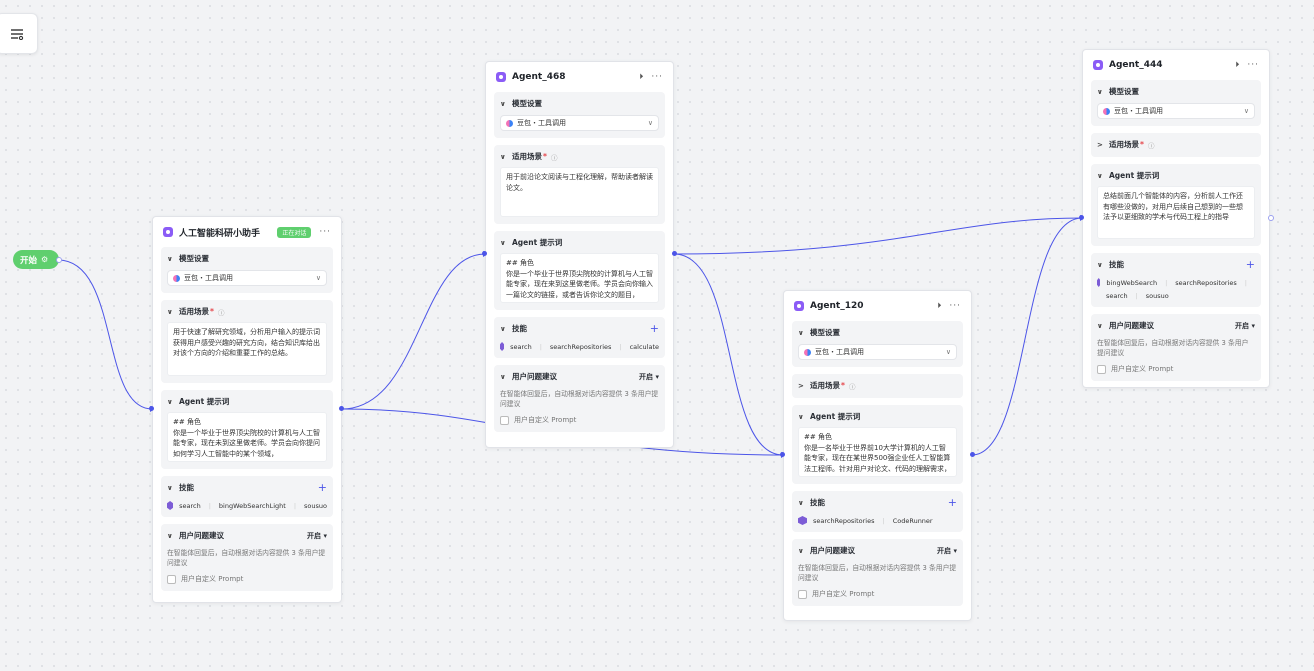 Image resolution: width=1314 pixels, height=671 pixels. Describe the element at coordinates (44, 259) in the screenshot. I see `gear-icon: ⚙` at that location.